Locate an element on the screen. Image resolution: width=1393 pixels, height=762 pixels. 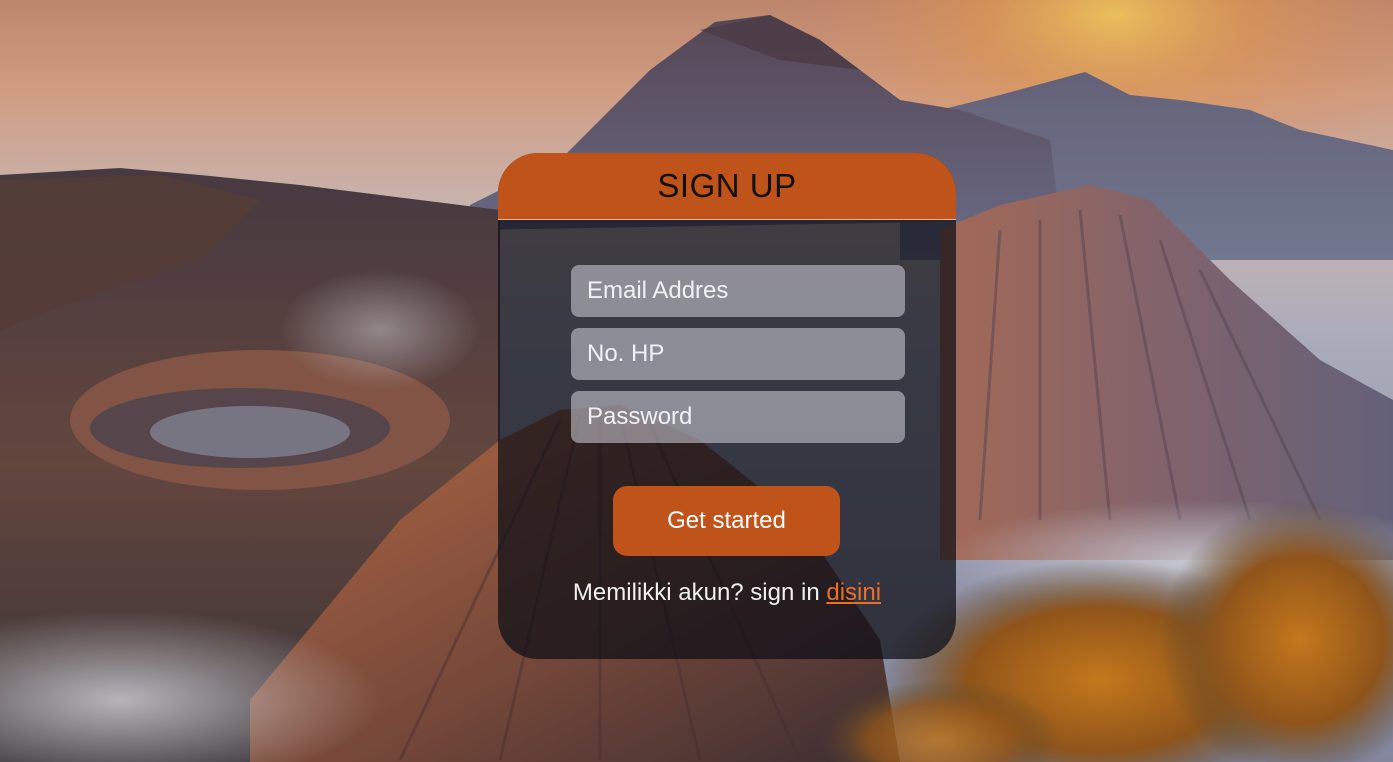
get-started-button: Get started is located at coordinates (726, 521).